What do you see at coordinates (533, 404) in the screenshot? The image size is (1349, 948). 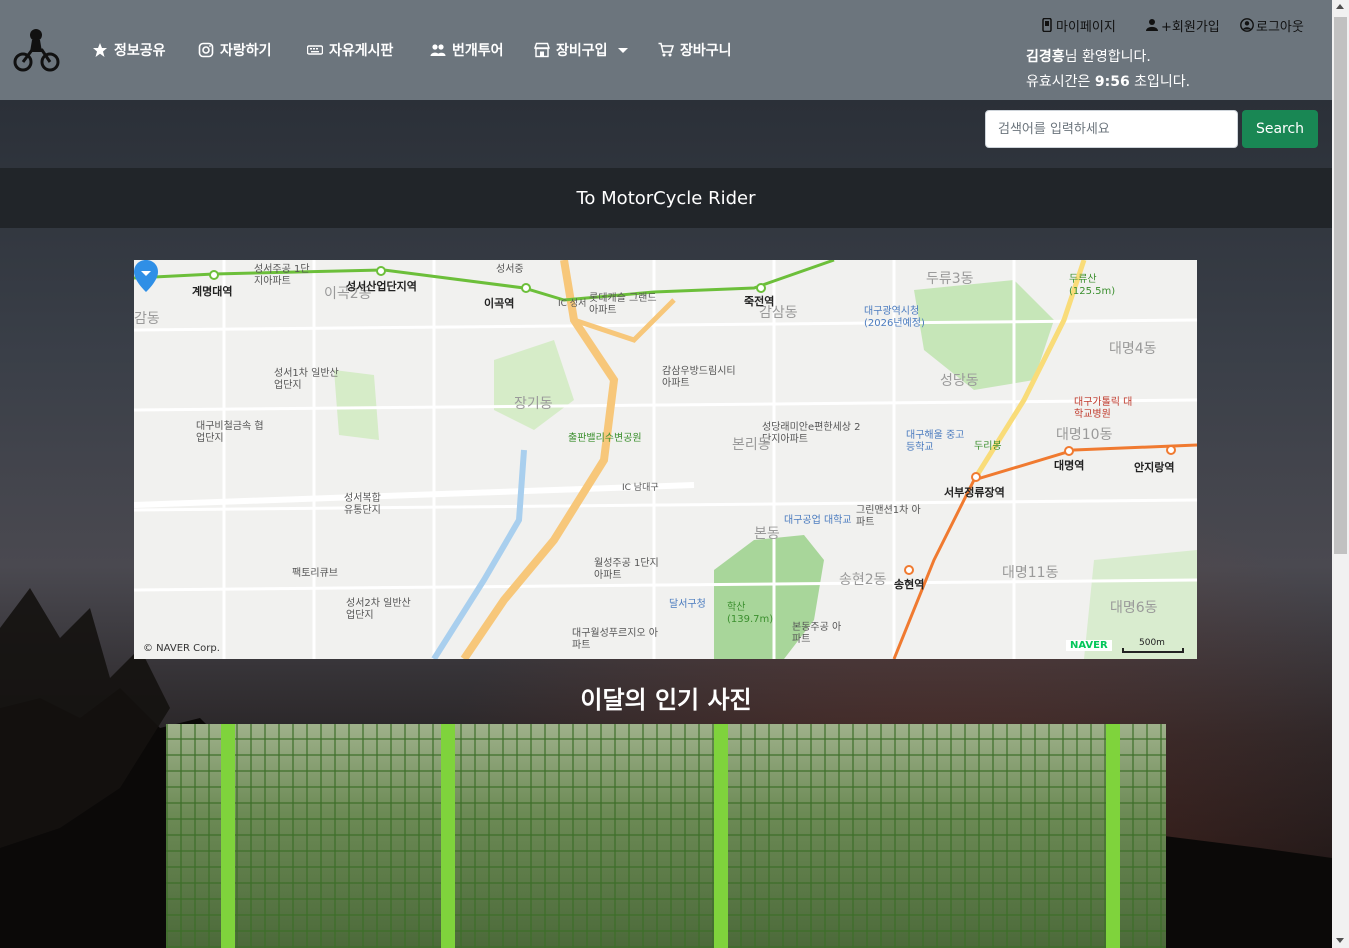 I see `map-label: 장기동` at bounding box center [533, 404].